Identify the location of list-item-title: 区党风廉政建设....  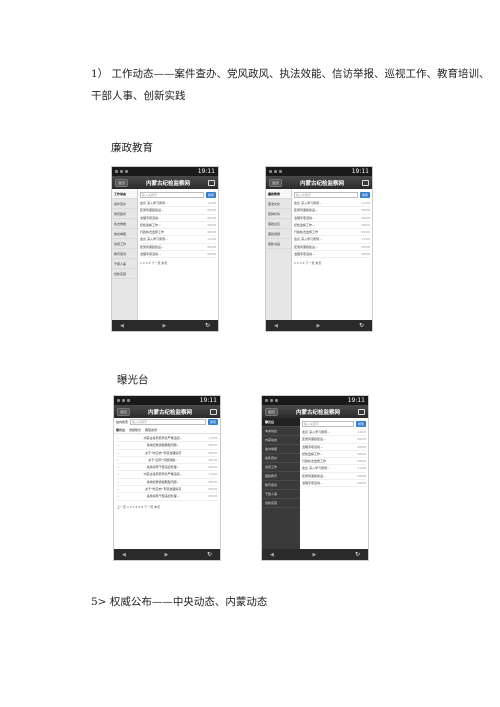
(152, 210).